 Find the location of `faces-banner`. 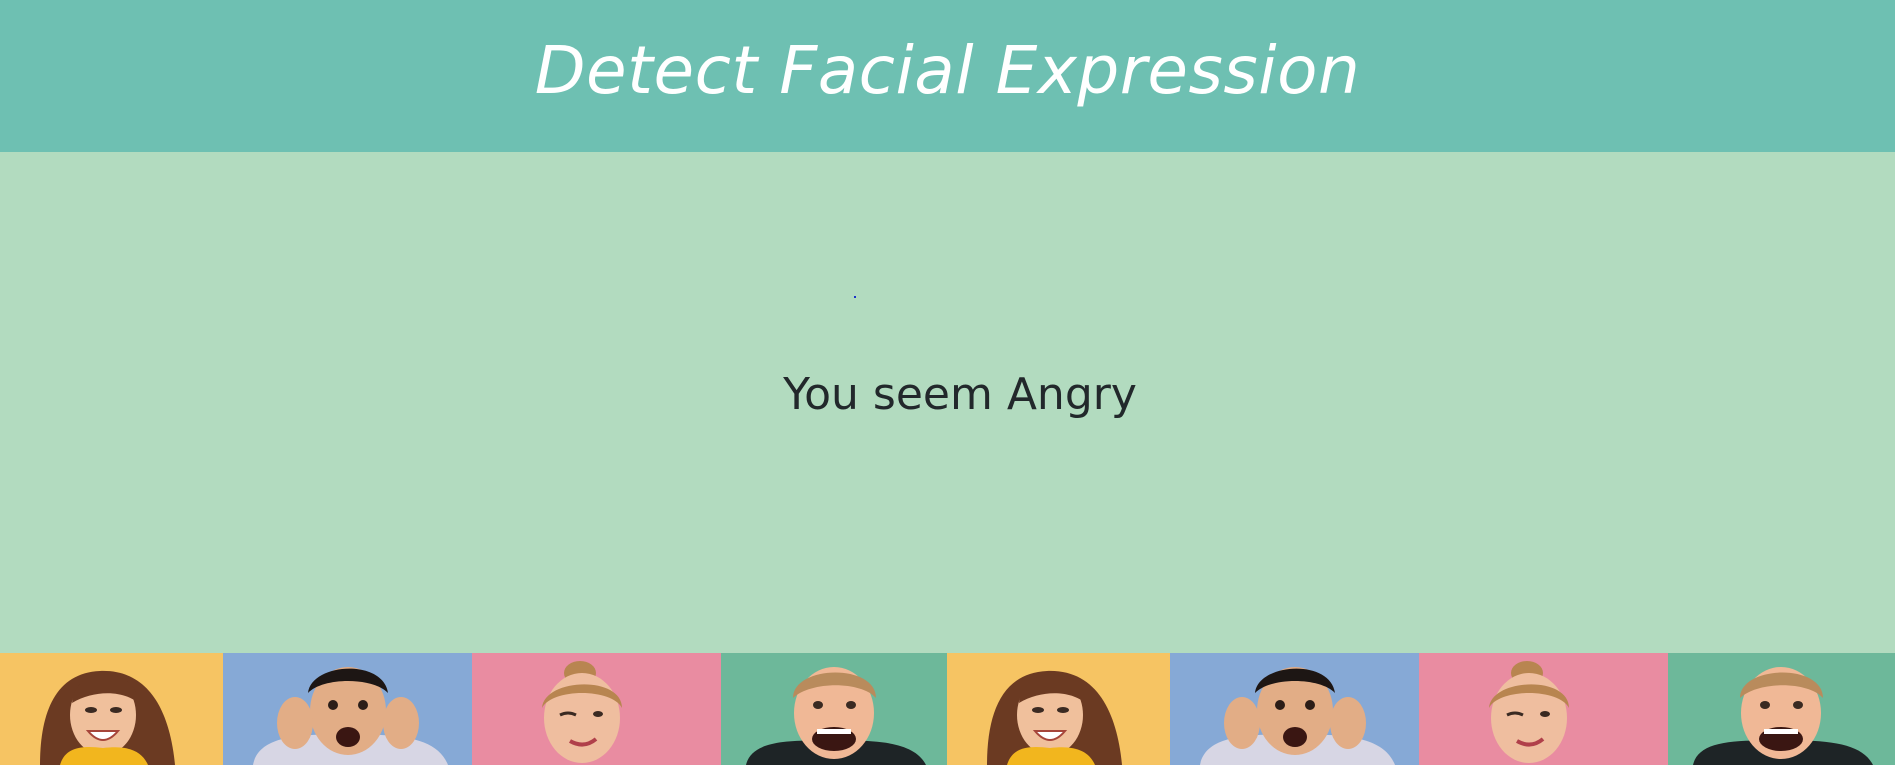

faces-banner is located at coordinates (947, 709).